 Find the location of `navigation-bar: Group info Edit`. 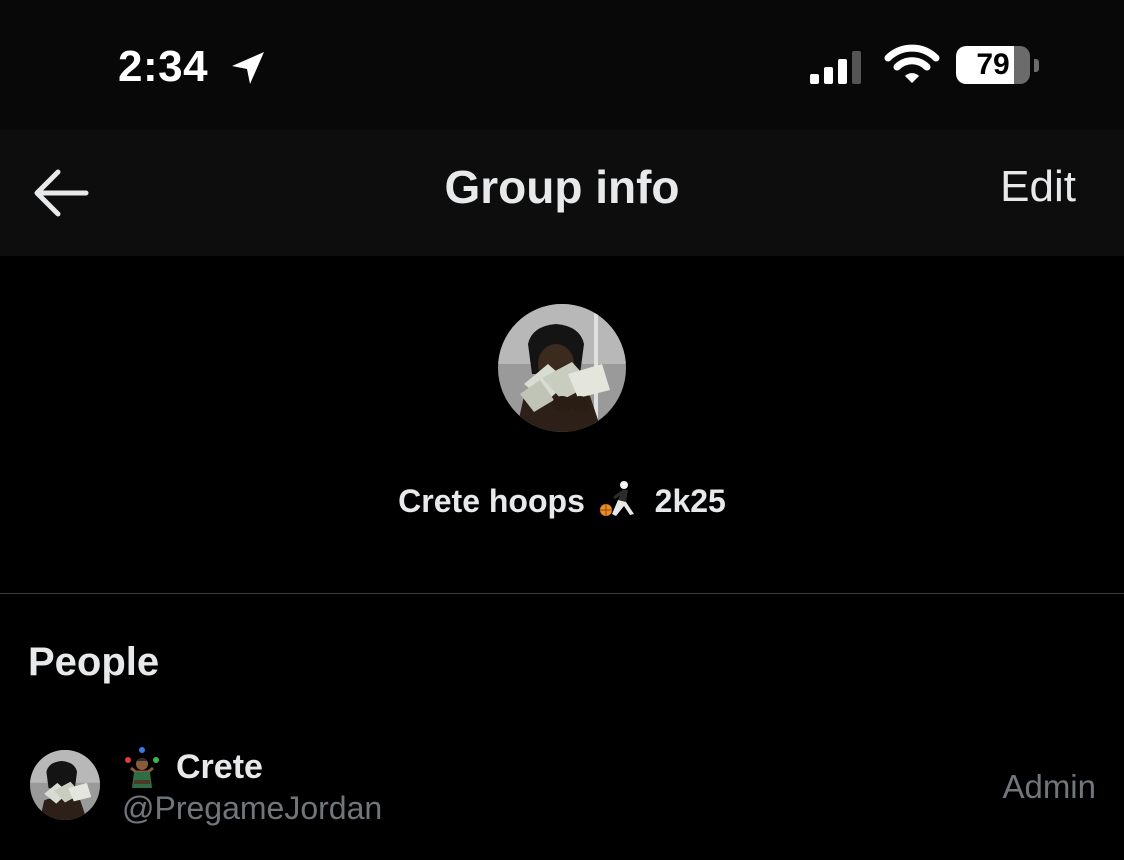

navigation-bar: Group info Edit is located at coordinates (562, 193).